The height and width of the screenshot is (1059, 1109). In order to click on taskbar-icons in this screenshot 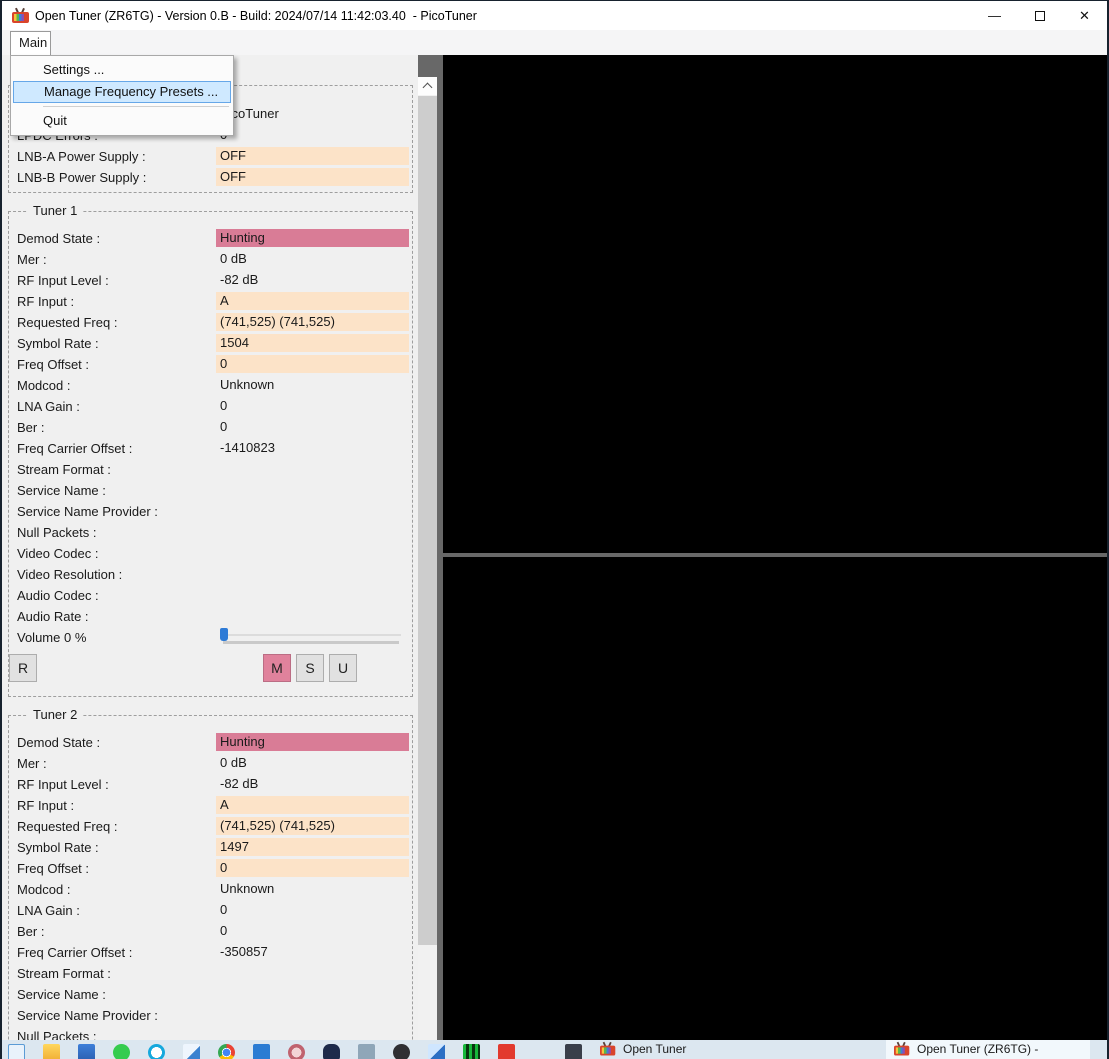, I will do `click(295, 1051)`.